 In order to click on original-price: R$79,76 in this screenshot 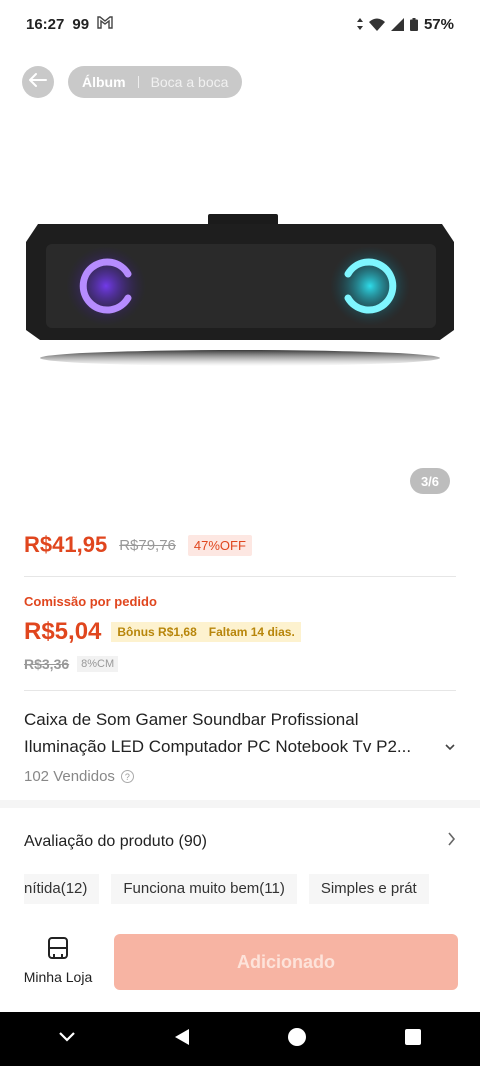, I will do `click(147, 545)`.